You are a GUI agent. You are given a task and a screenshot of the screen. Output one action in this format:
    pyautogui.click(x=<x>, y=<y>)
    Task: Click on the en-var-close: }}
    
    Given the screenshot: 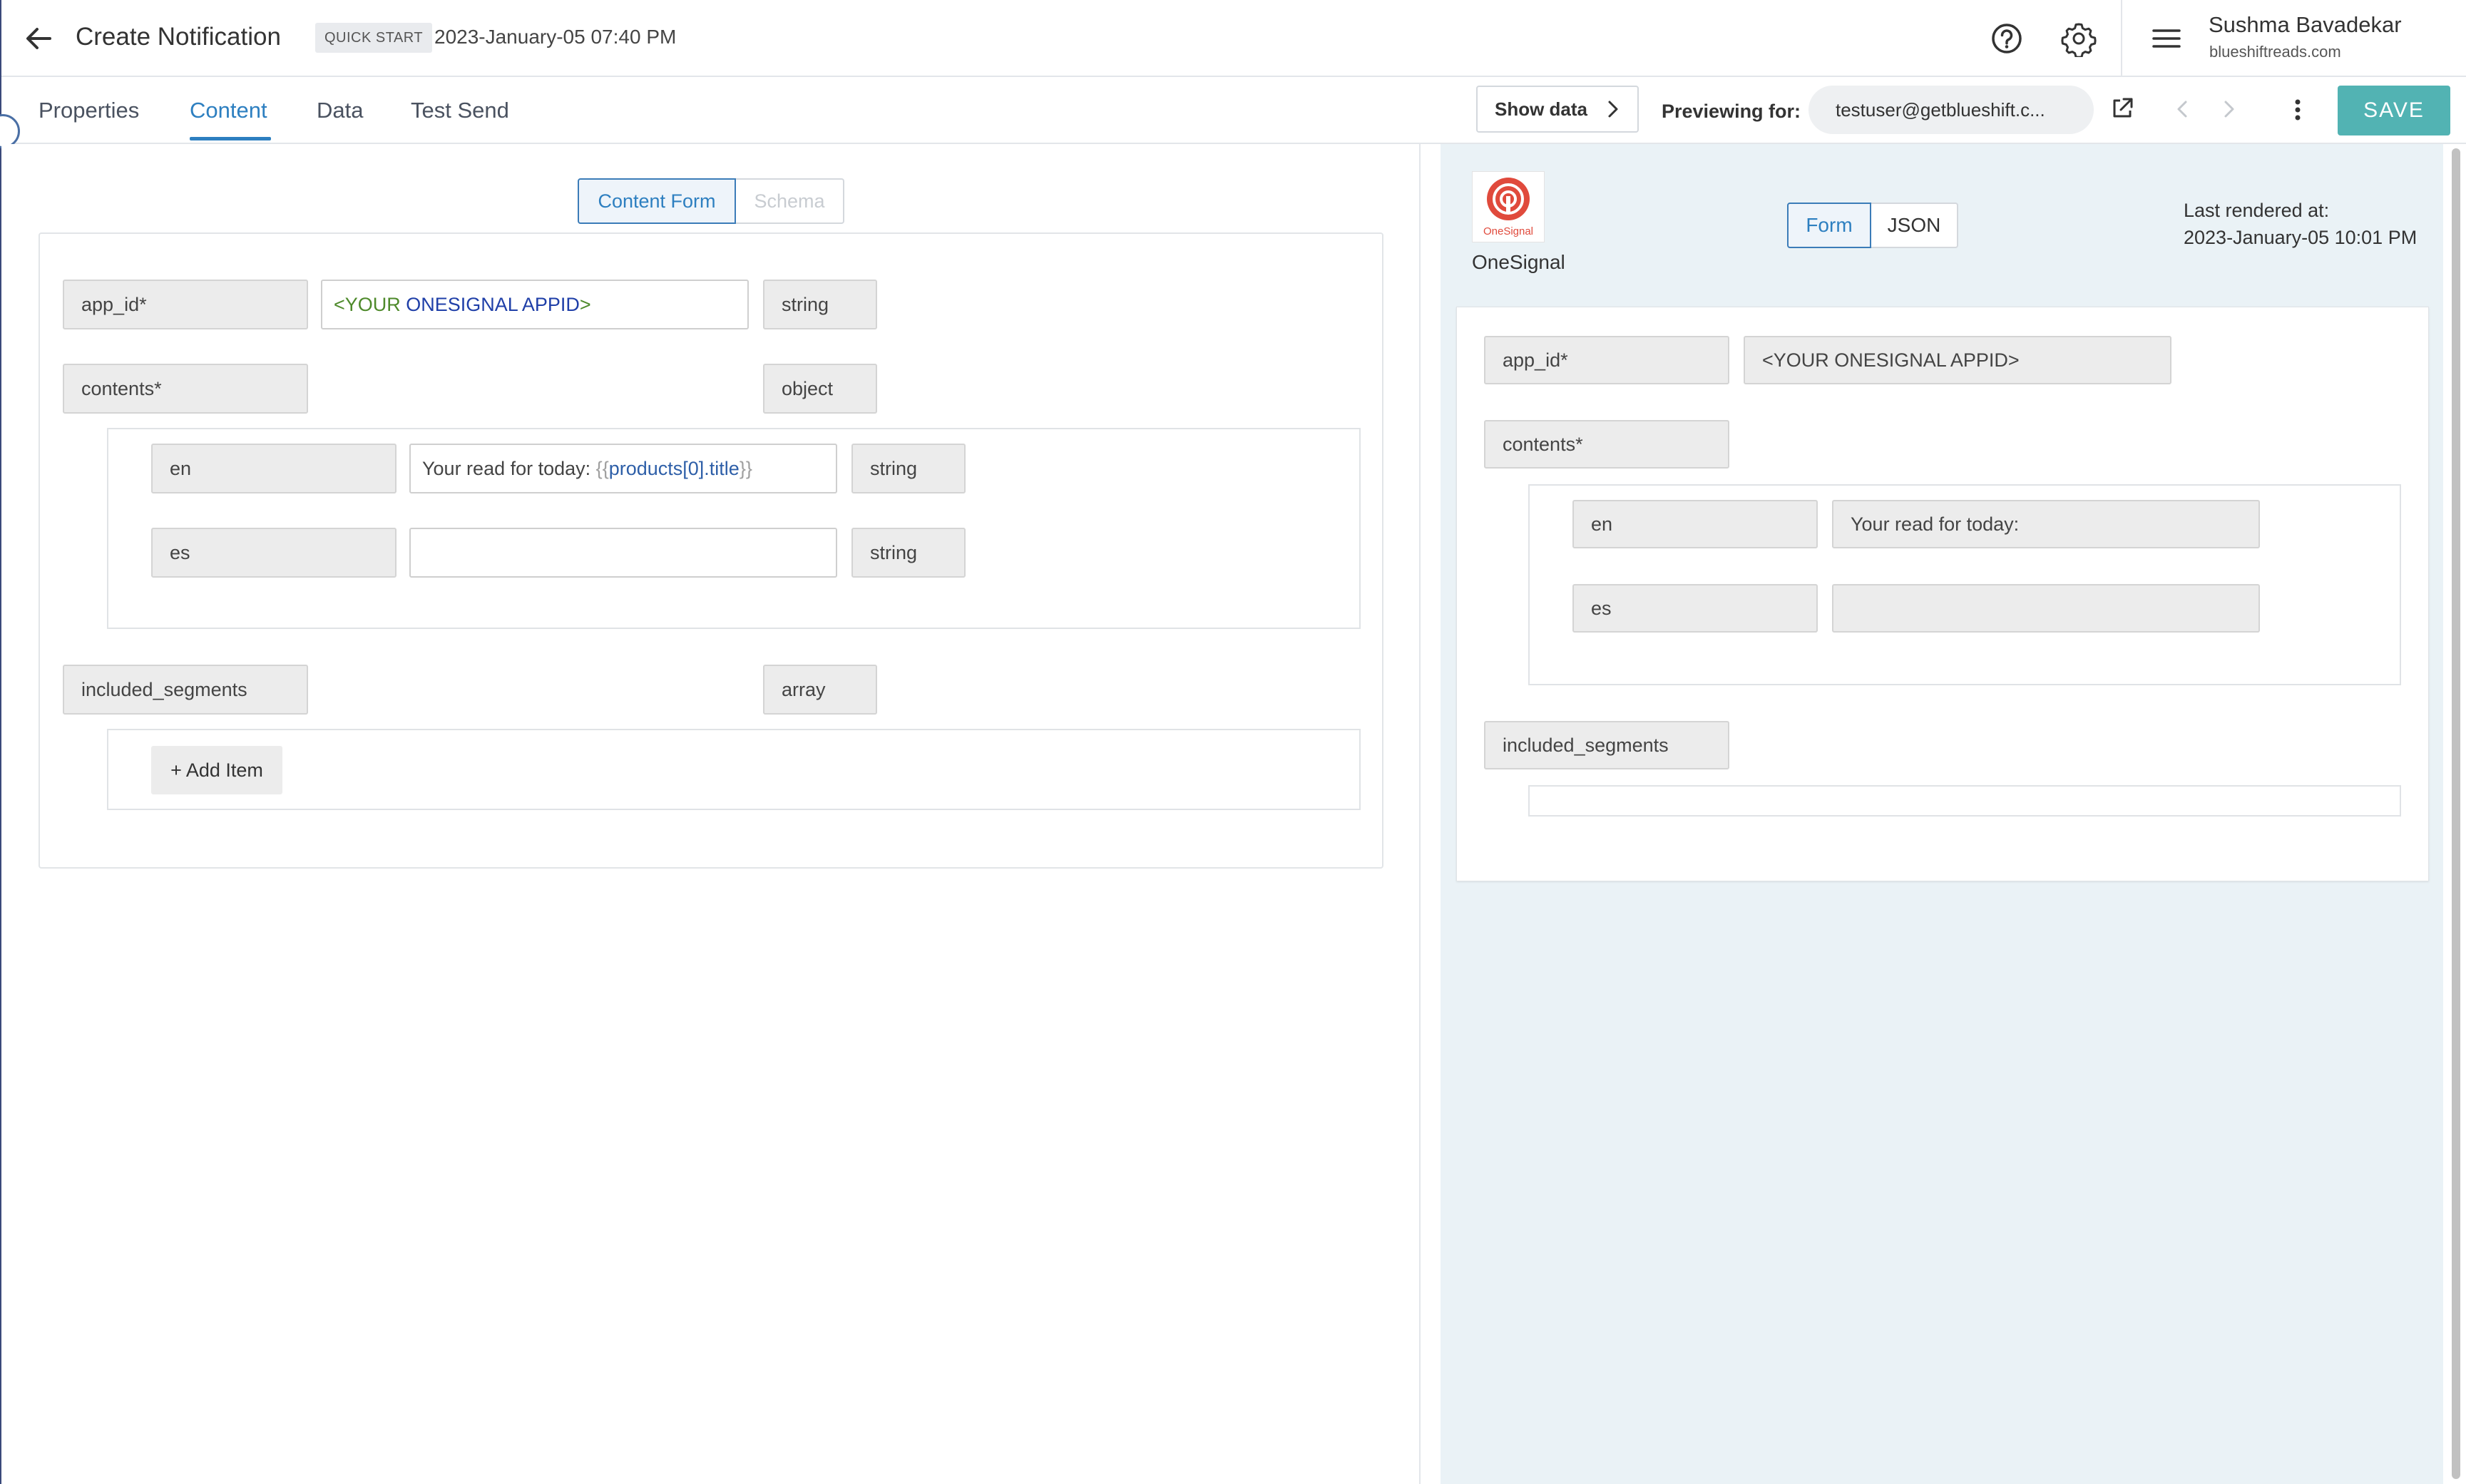 What is the action you would take?
    pyautogui.click(x=745, y=469)
    